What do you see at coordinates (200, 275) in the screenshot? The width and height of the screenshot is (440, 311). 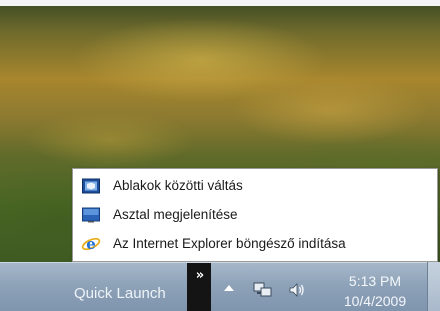 I see `chevron-double-right-icon: »` at bounding box center [200, 275].